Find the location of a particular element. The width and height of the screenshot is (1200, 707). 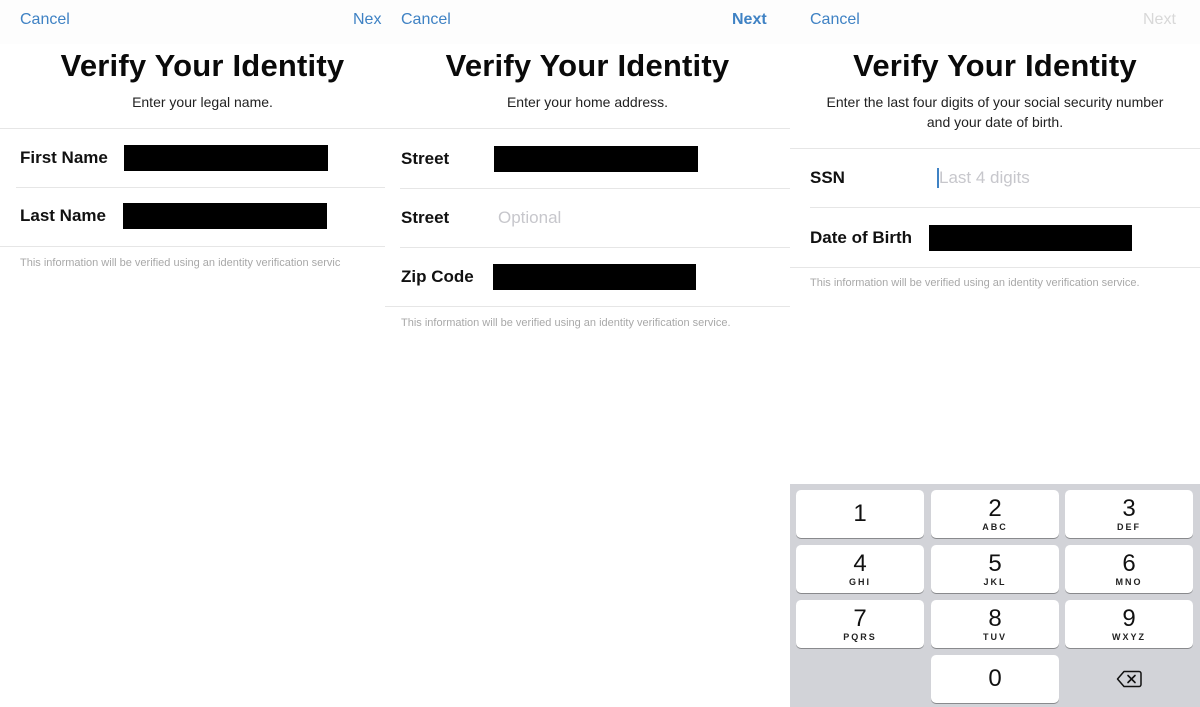

key-digit: 1 is located at coordinates (860, 513).